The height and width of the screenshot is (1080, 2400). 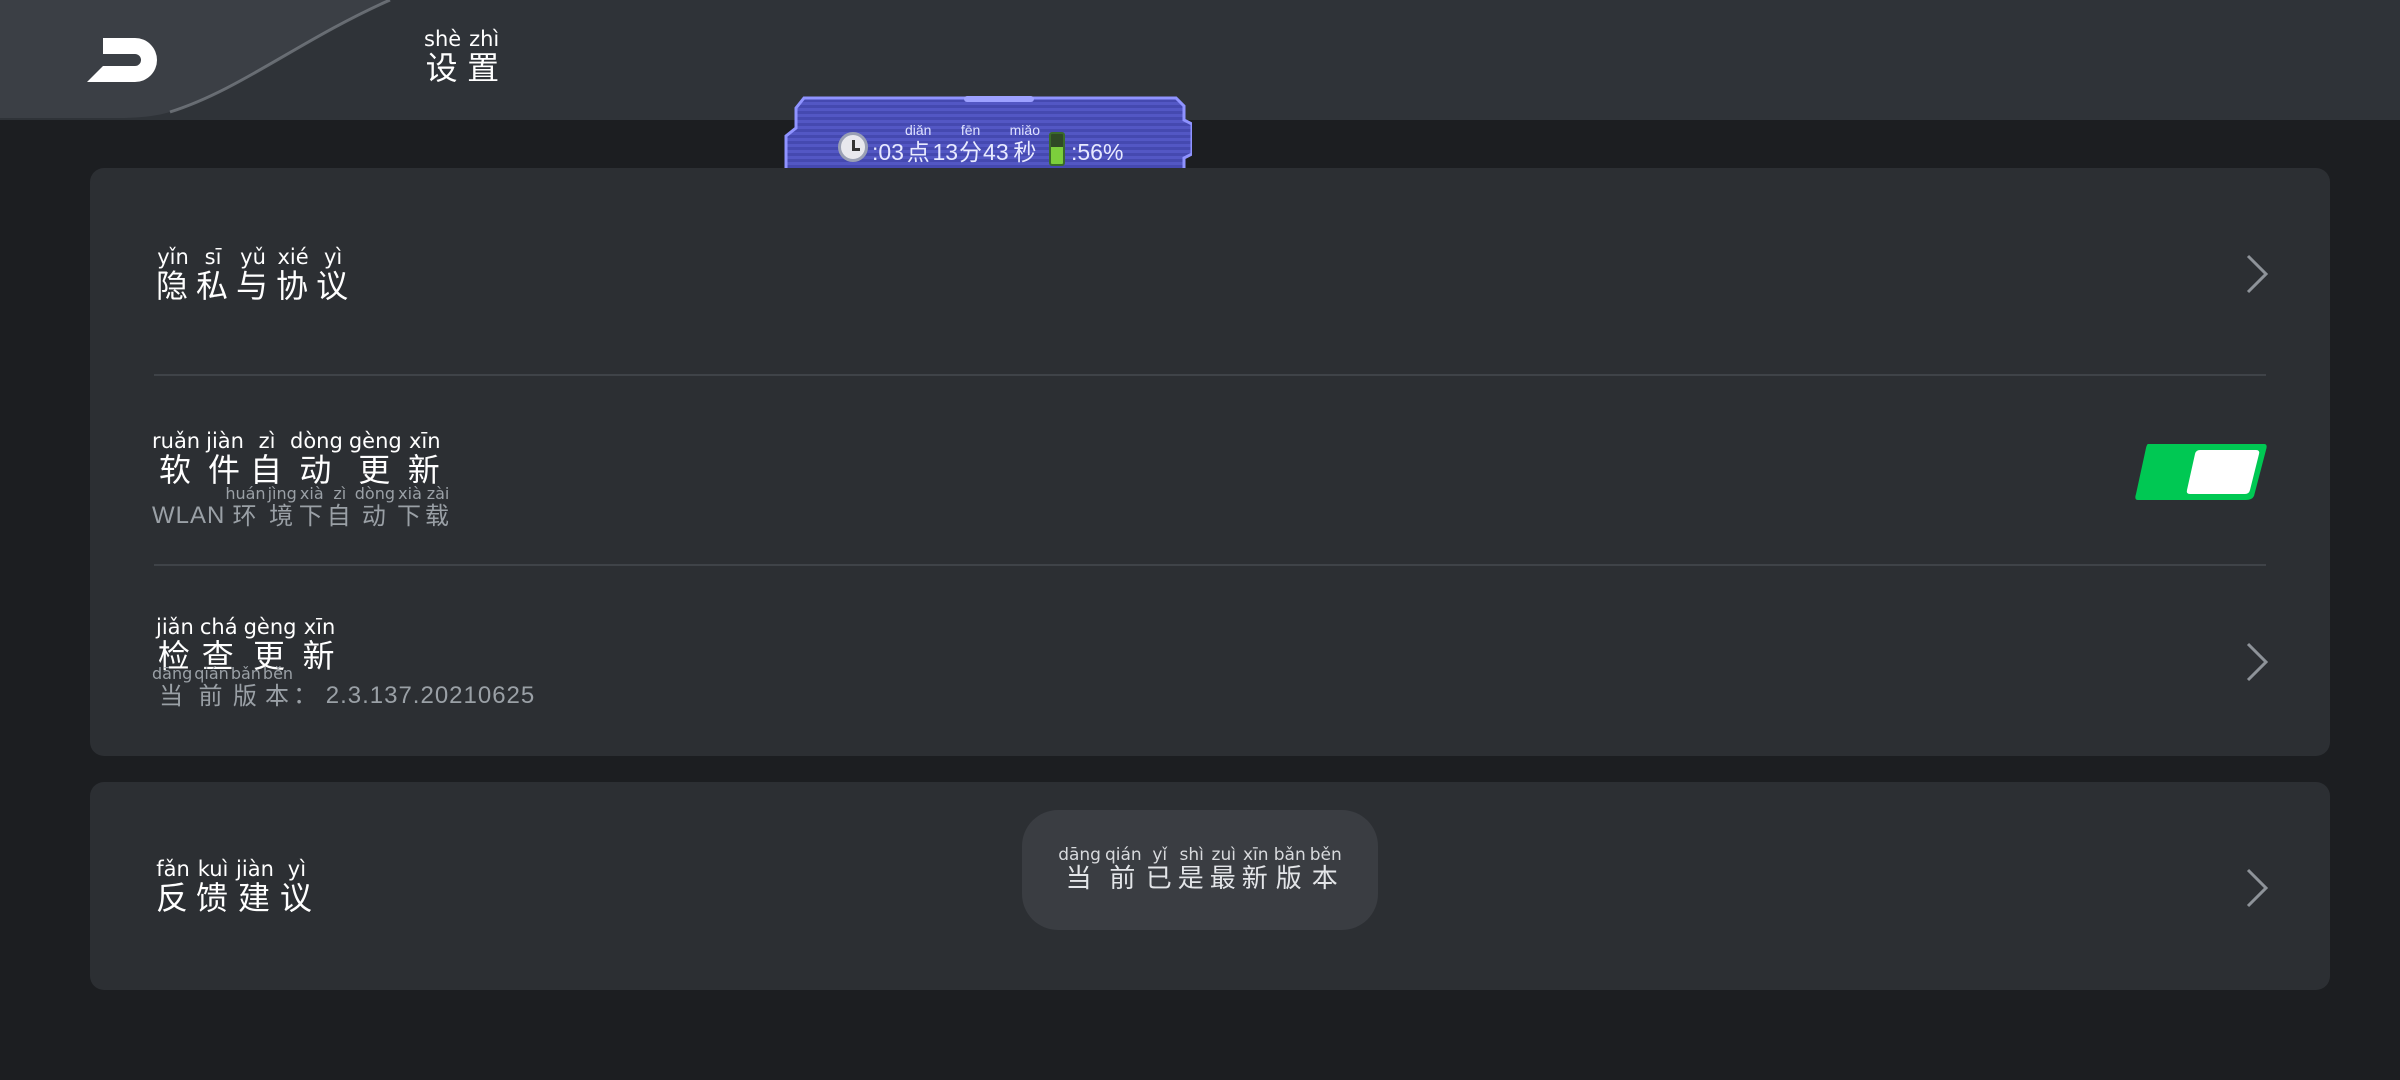 What do you see at coordinates (2223, 472) in the screenshot?
I see `toggle-knob` at bounding box center [2223, 472].